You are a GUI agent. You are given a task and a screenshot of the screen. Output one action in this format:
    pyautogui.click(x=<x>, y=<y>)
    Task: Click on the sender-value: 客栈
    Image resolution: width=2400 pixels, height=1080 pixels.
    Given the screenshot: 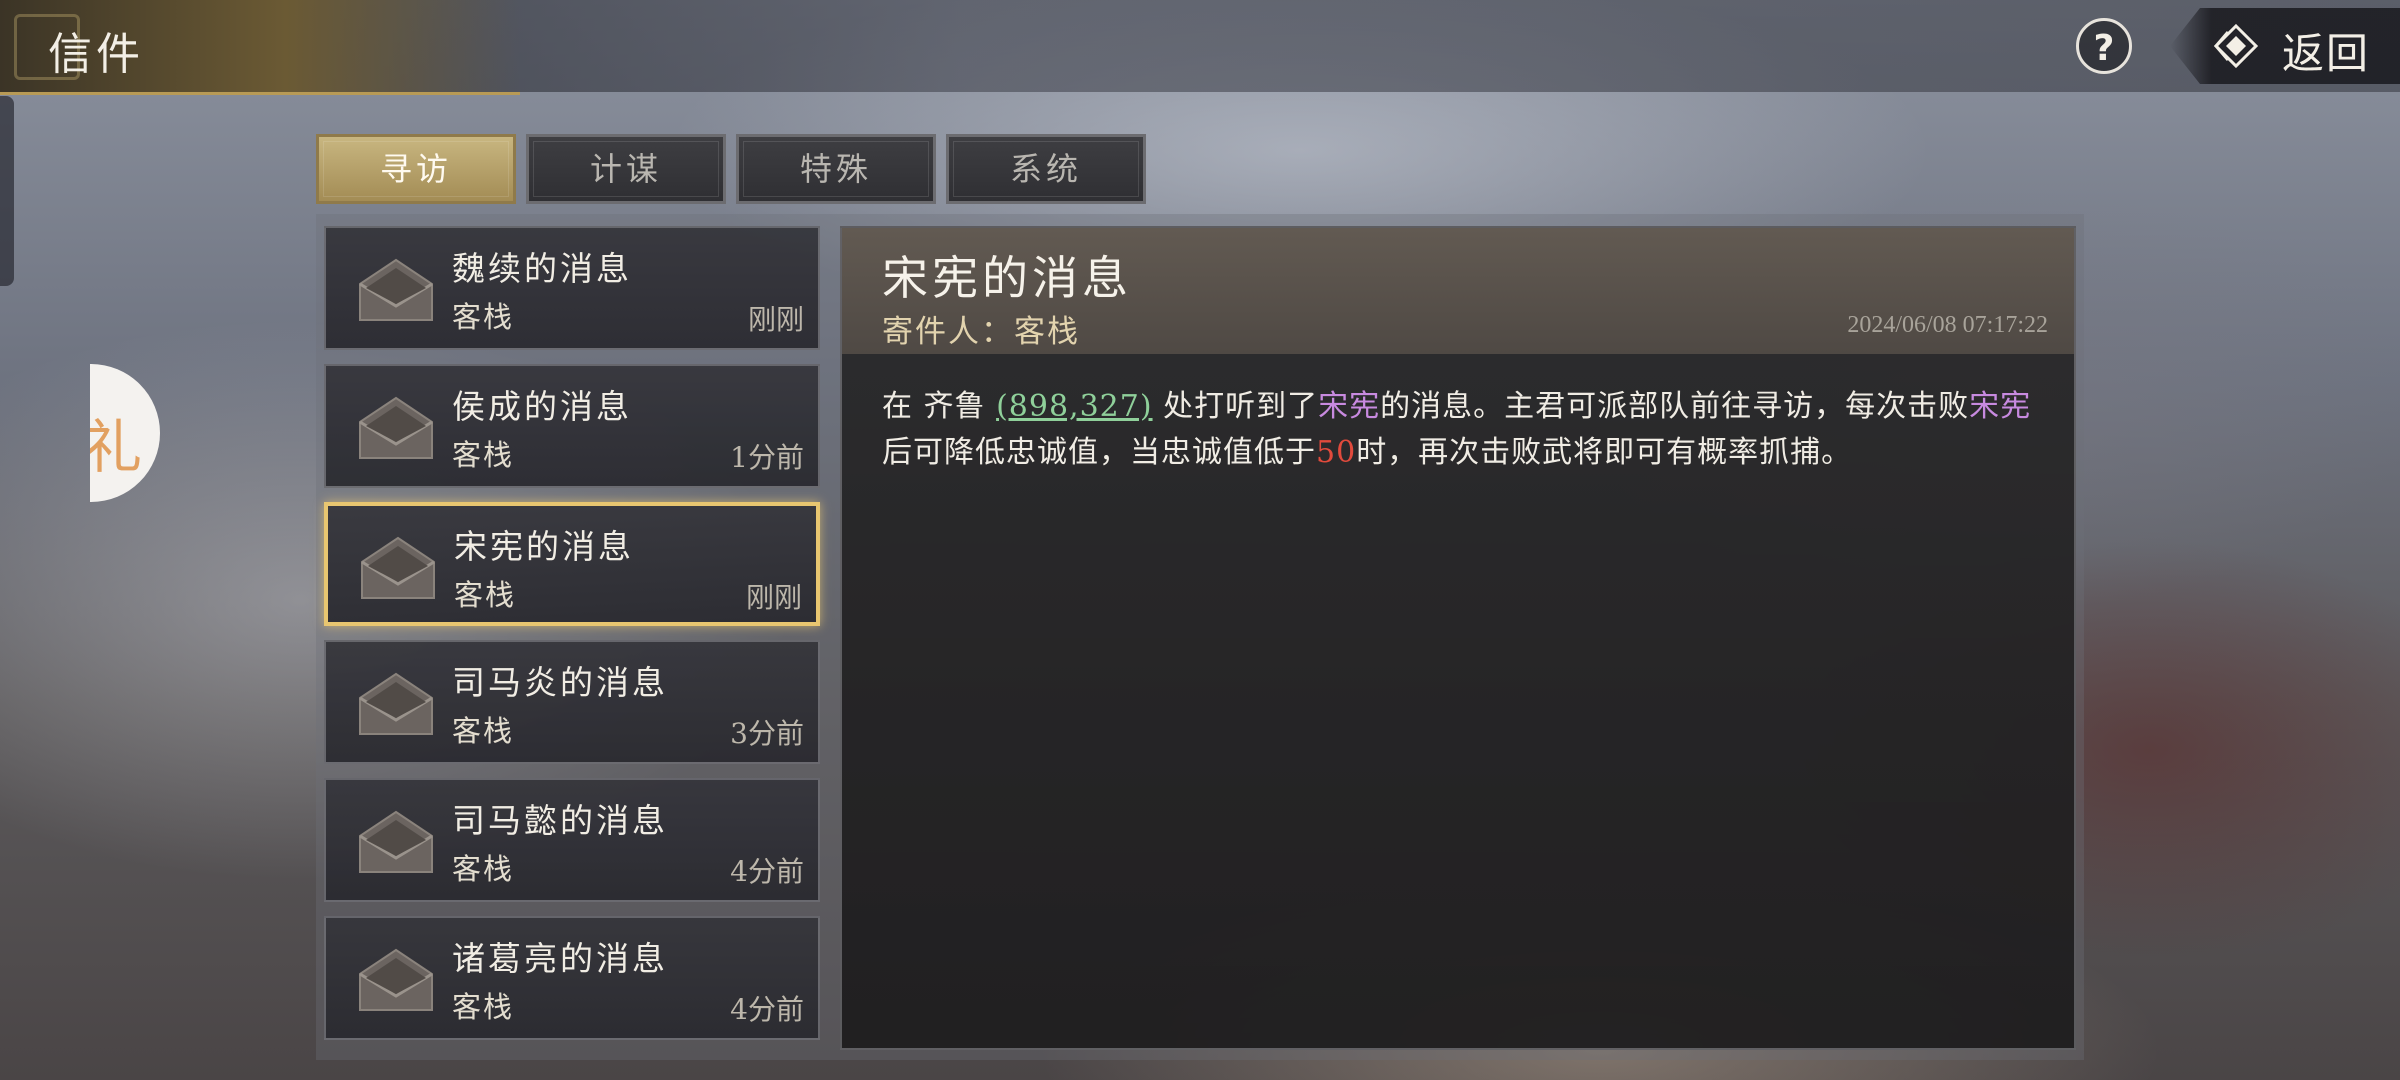 What is the action you would take?
    pyautogui.click(x=1047, y=332)
    